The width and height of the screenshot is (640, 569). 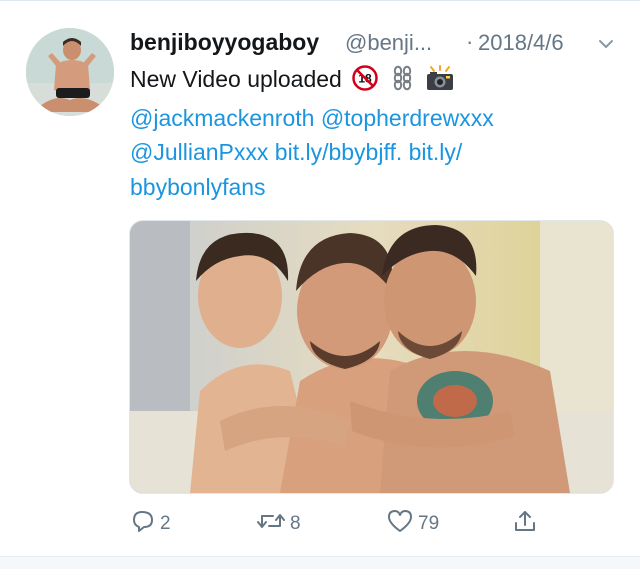 I want to click on chains-icon, so click(x=402, y=83).